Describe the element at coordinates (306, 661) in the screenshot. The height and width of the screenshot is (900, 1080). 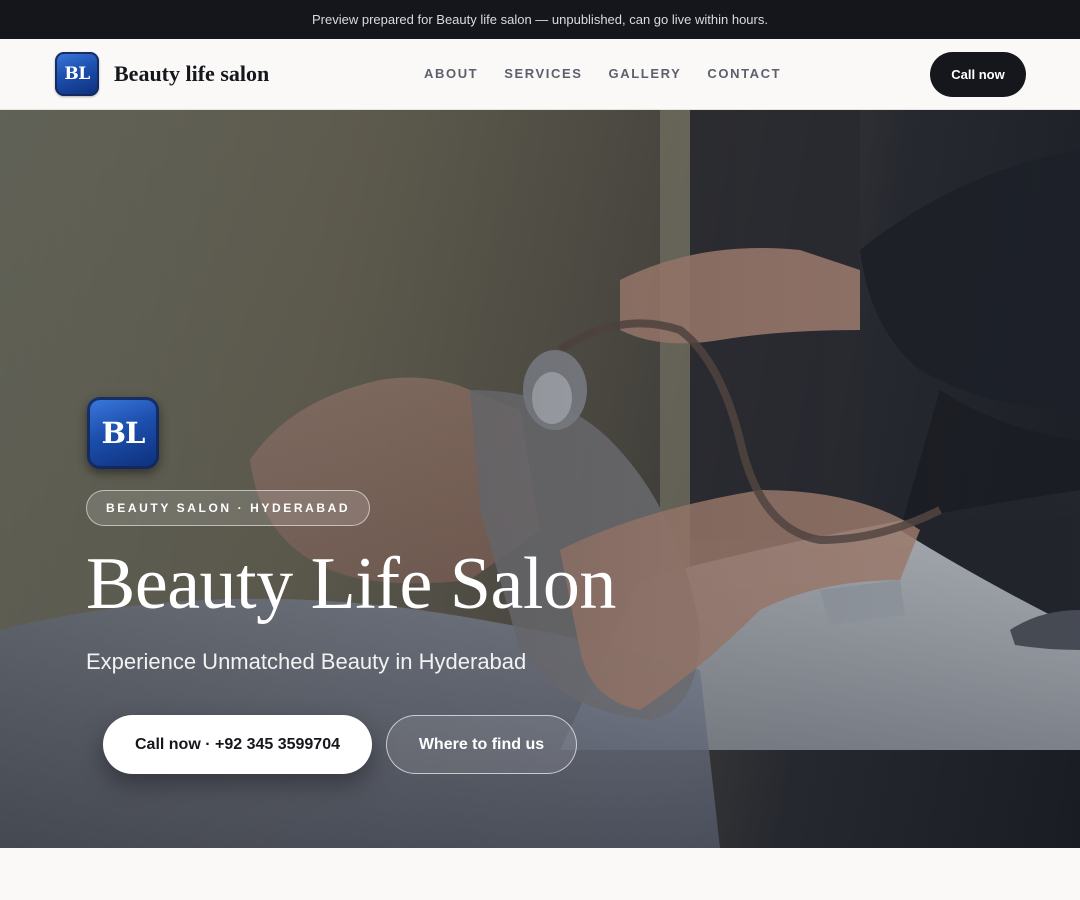
I see `hero-subtitle: Experience Unmatched Beauty in Hyderabad` at that location.